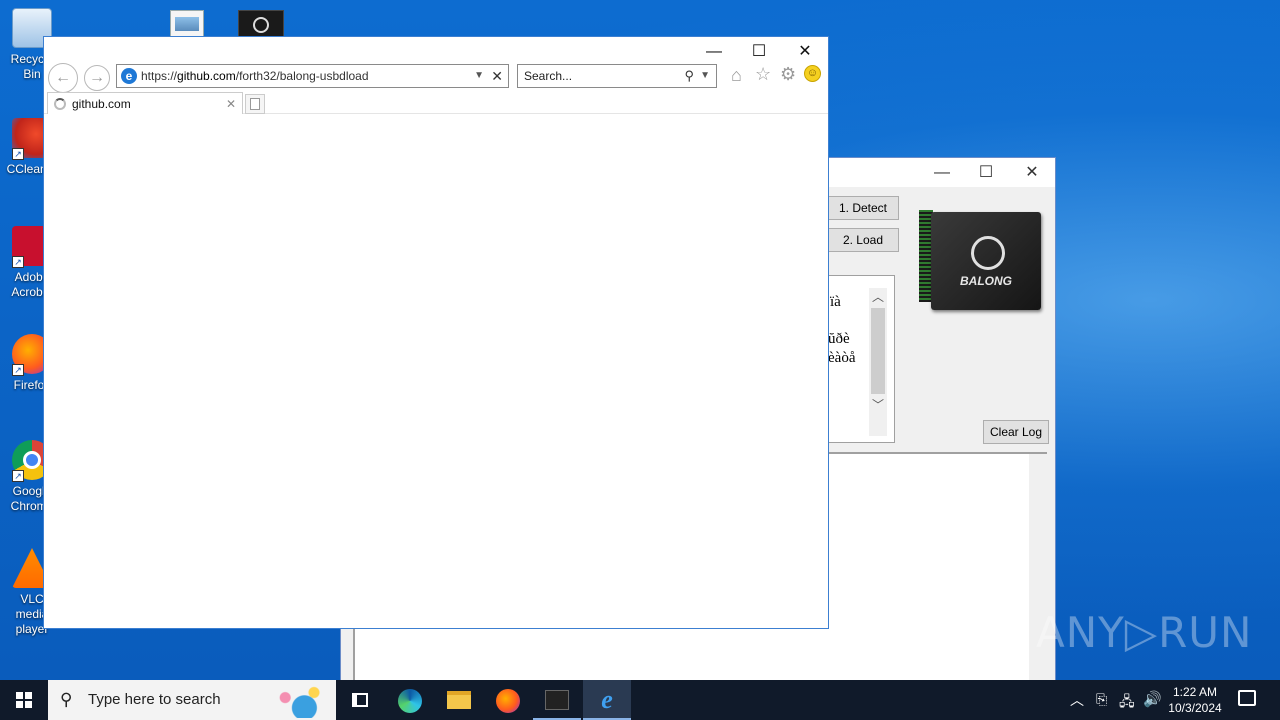 The width and height of the screenshot is (1280, 720). I want to click on url-domain: github.com, so click(206, 76).